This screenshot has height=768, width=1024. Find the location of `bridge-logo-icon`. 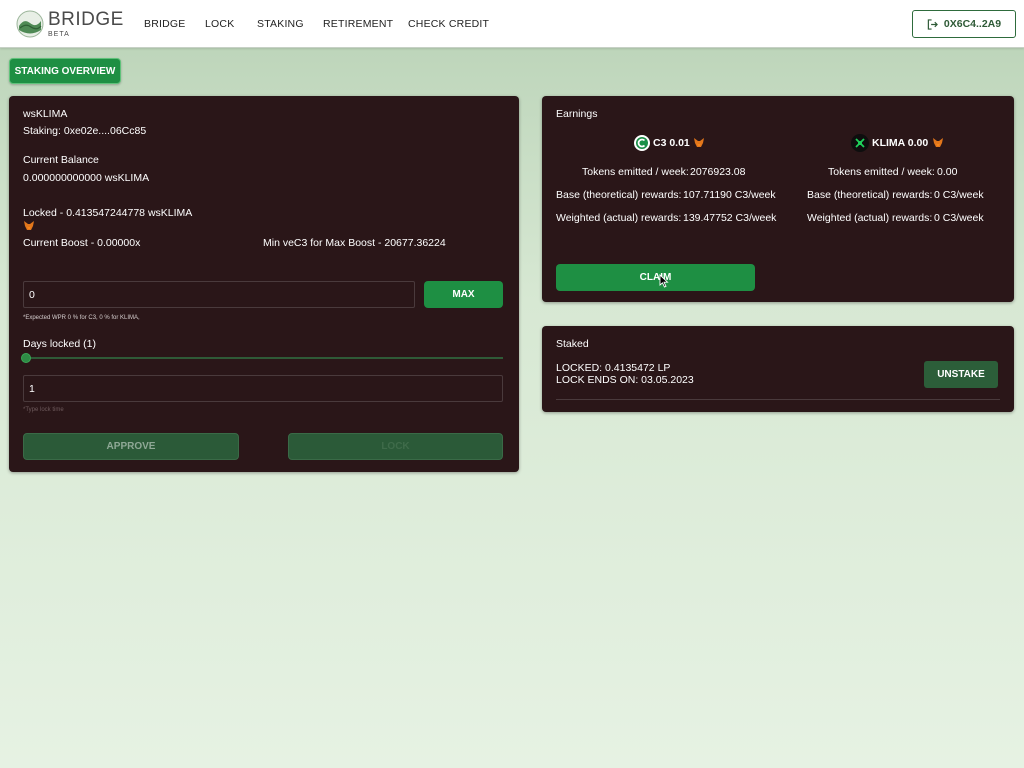

bridge-logo-icon is located at coordinates (30, 24).